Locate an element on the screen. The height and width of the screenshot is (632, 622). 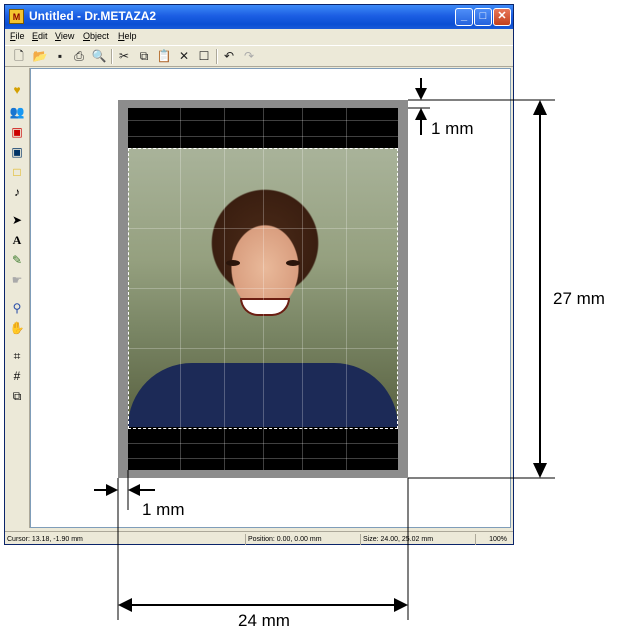
width-label: 24 mm is located at coordinates (264, 620).